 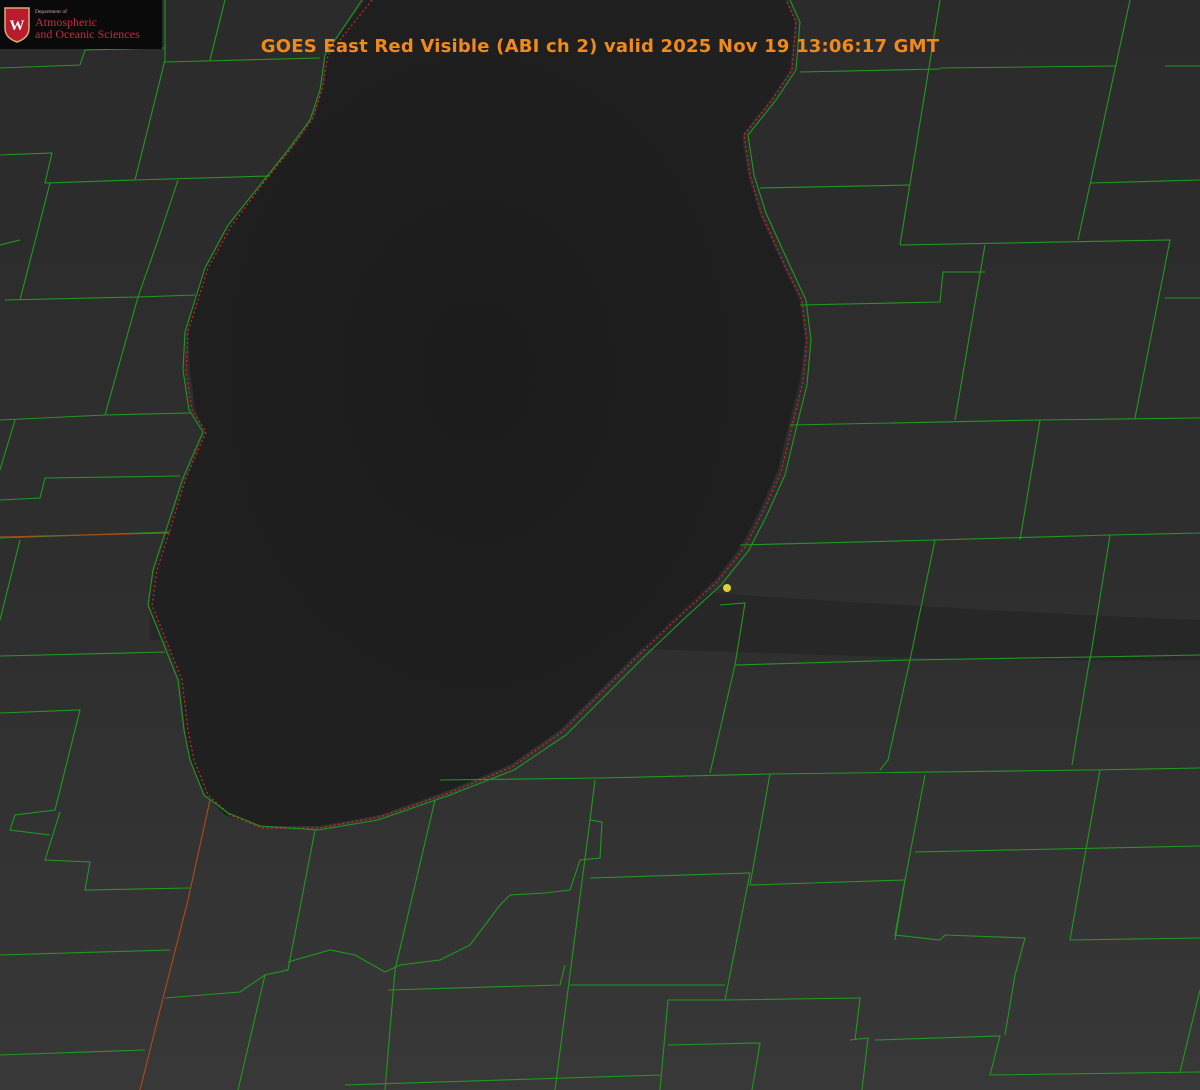 I want to click on uw-crest-icon: W, so click(x=17, y=25).